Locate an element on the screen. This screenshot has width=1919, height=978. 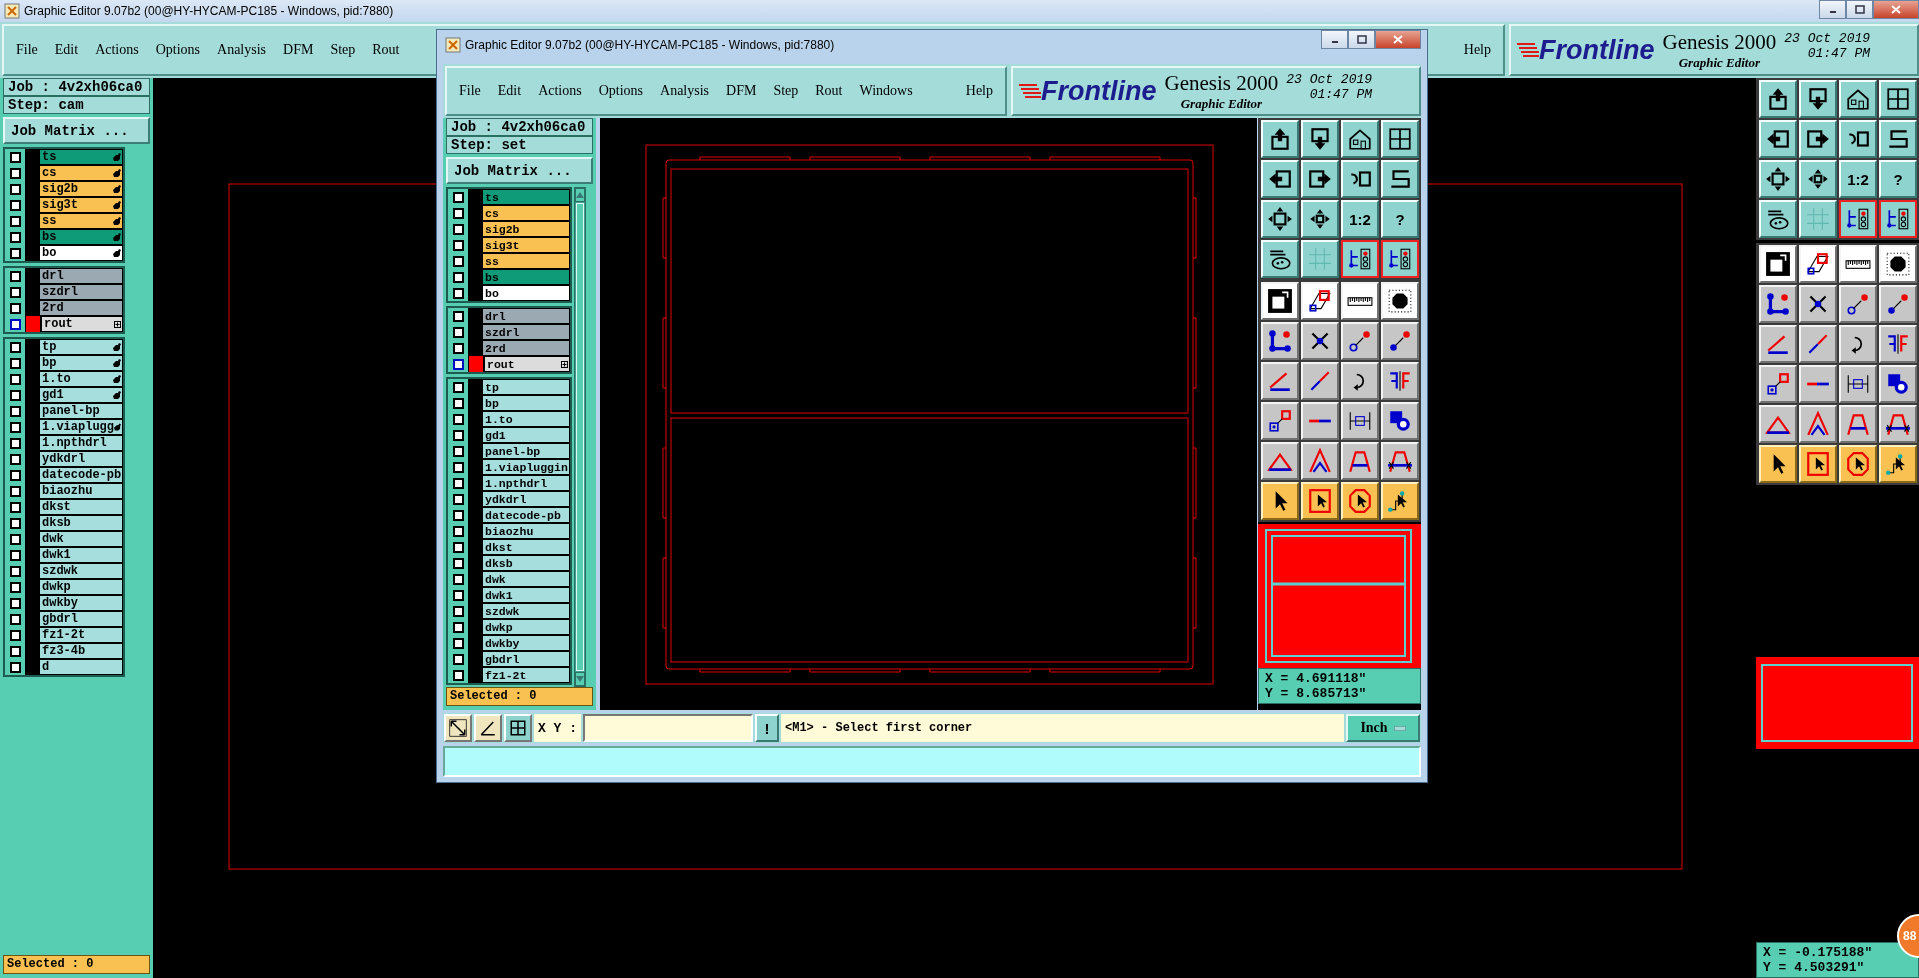
mirror-icon is located at coordinates (1898, 344).